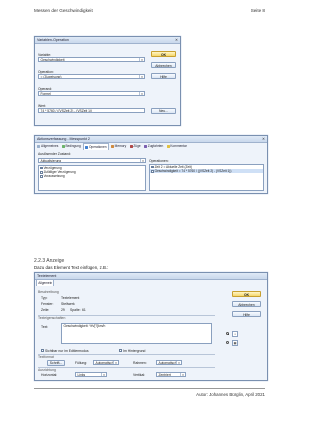 The height and width of the screenshot is (423, 320). I want to click on editmode-label: Sichtbar nur im Editiermodus, so click(67, 350).